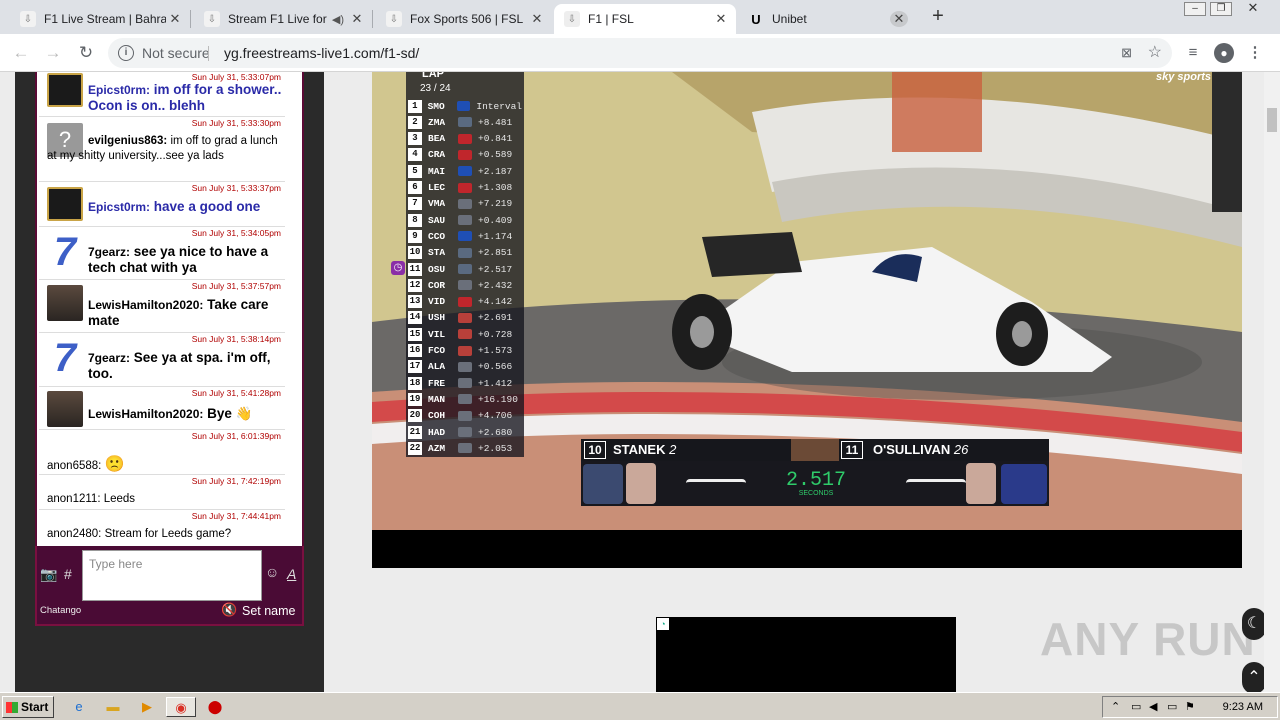 The width and height of the screenshot is (1280, 720). What do you see at coordinates (645, 19) in the screenshot?
I see `tab-f1-fsl: ⇩ F1 | FSL ✕` at bounding box center [645, 19].